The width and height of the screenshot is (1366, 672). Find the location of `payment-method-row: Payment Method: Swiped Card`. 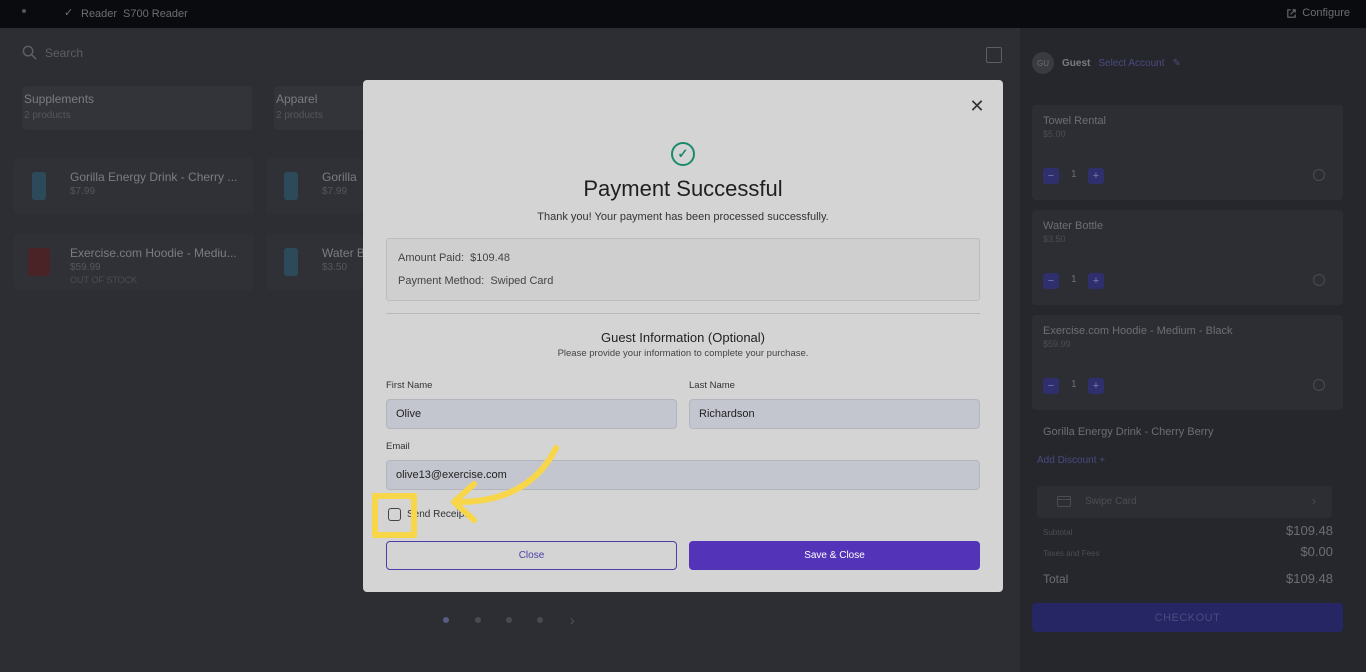

payment-method-row: Payment Method: Swiped Card is located at coordinates (475, 281).